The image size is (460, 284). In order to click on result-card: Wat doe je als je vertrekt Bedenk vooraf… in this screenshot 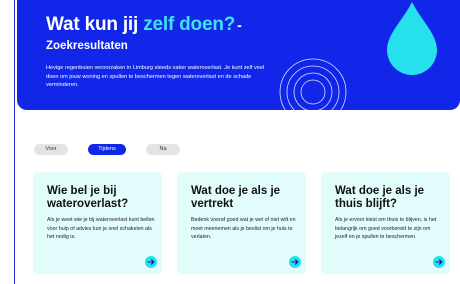, I will do `click(241, 223)`.